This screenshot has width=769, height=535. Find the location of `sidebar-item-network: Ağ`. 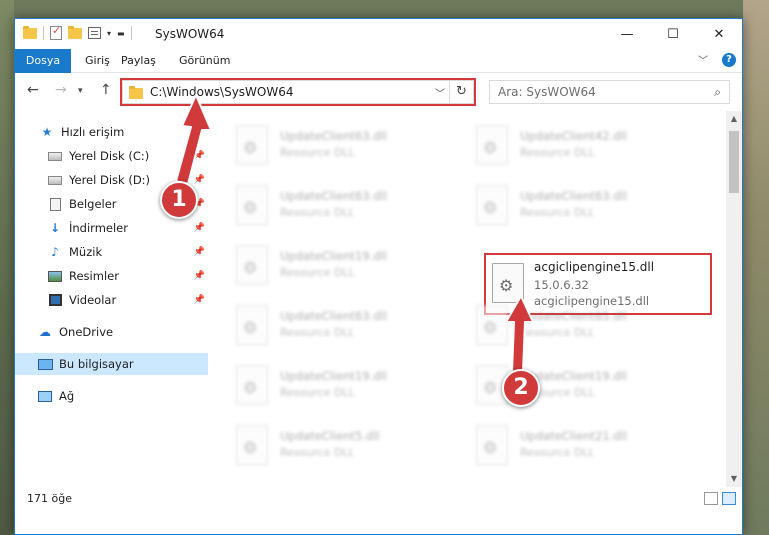

sidebar-item-network: Ağ is located at coordinates (111, 396).